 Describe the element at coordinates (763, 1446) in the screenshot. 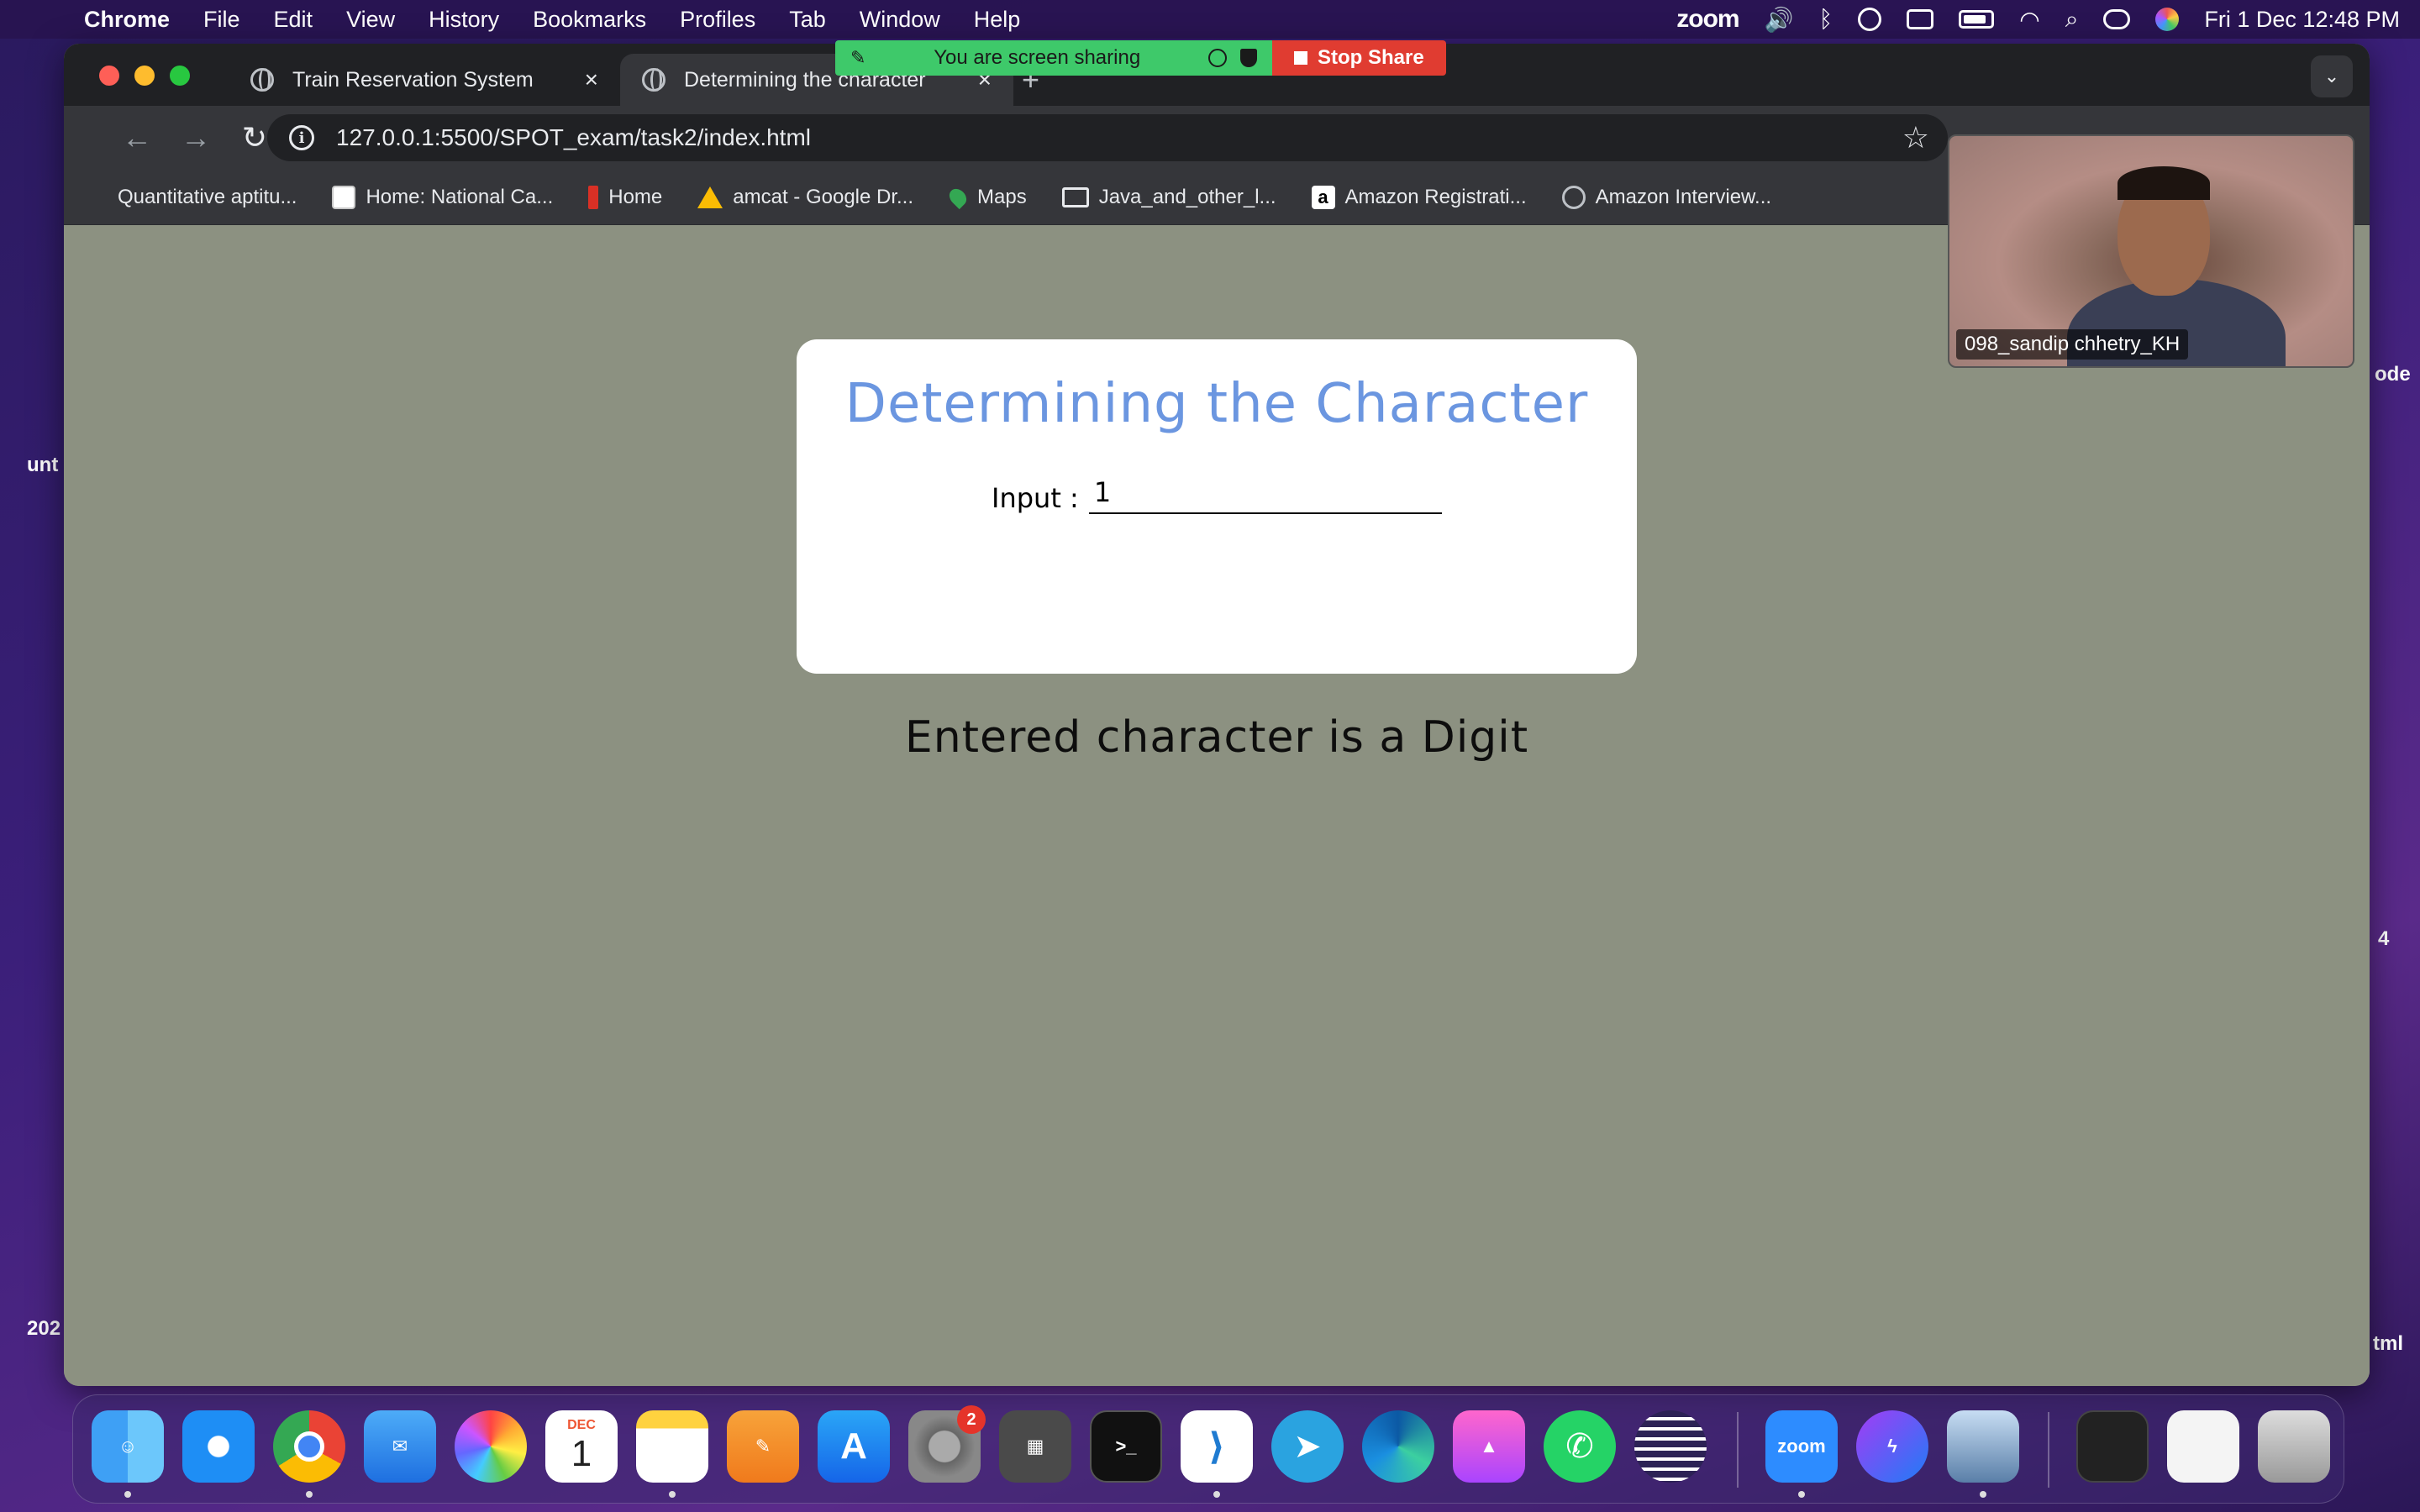

I see `pages-icon: ✎` at that location.